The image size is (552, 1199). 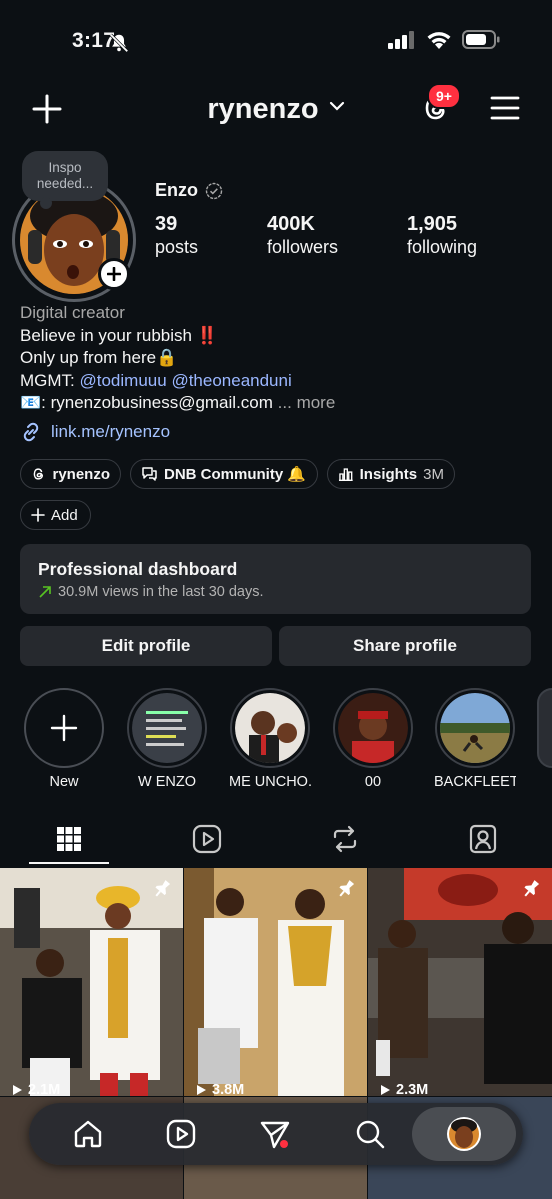 What do you see at coordinates (231, 380) in the screenshot?
I see `mention-link: @theoneanduni` at bounding box center [231, 380].